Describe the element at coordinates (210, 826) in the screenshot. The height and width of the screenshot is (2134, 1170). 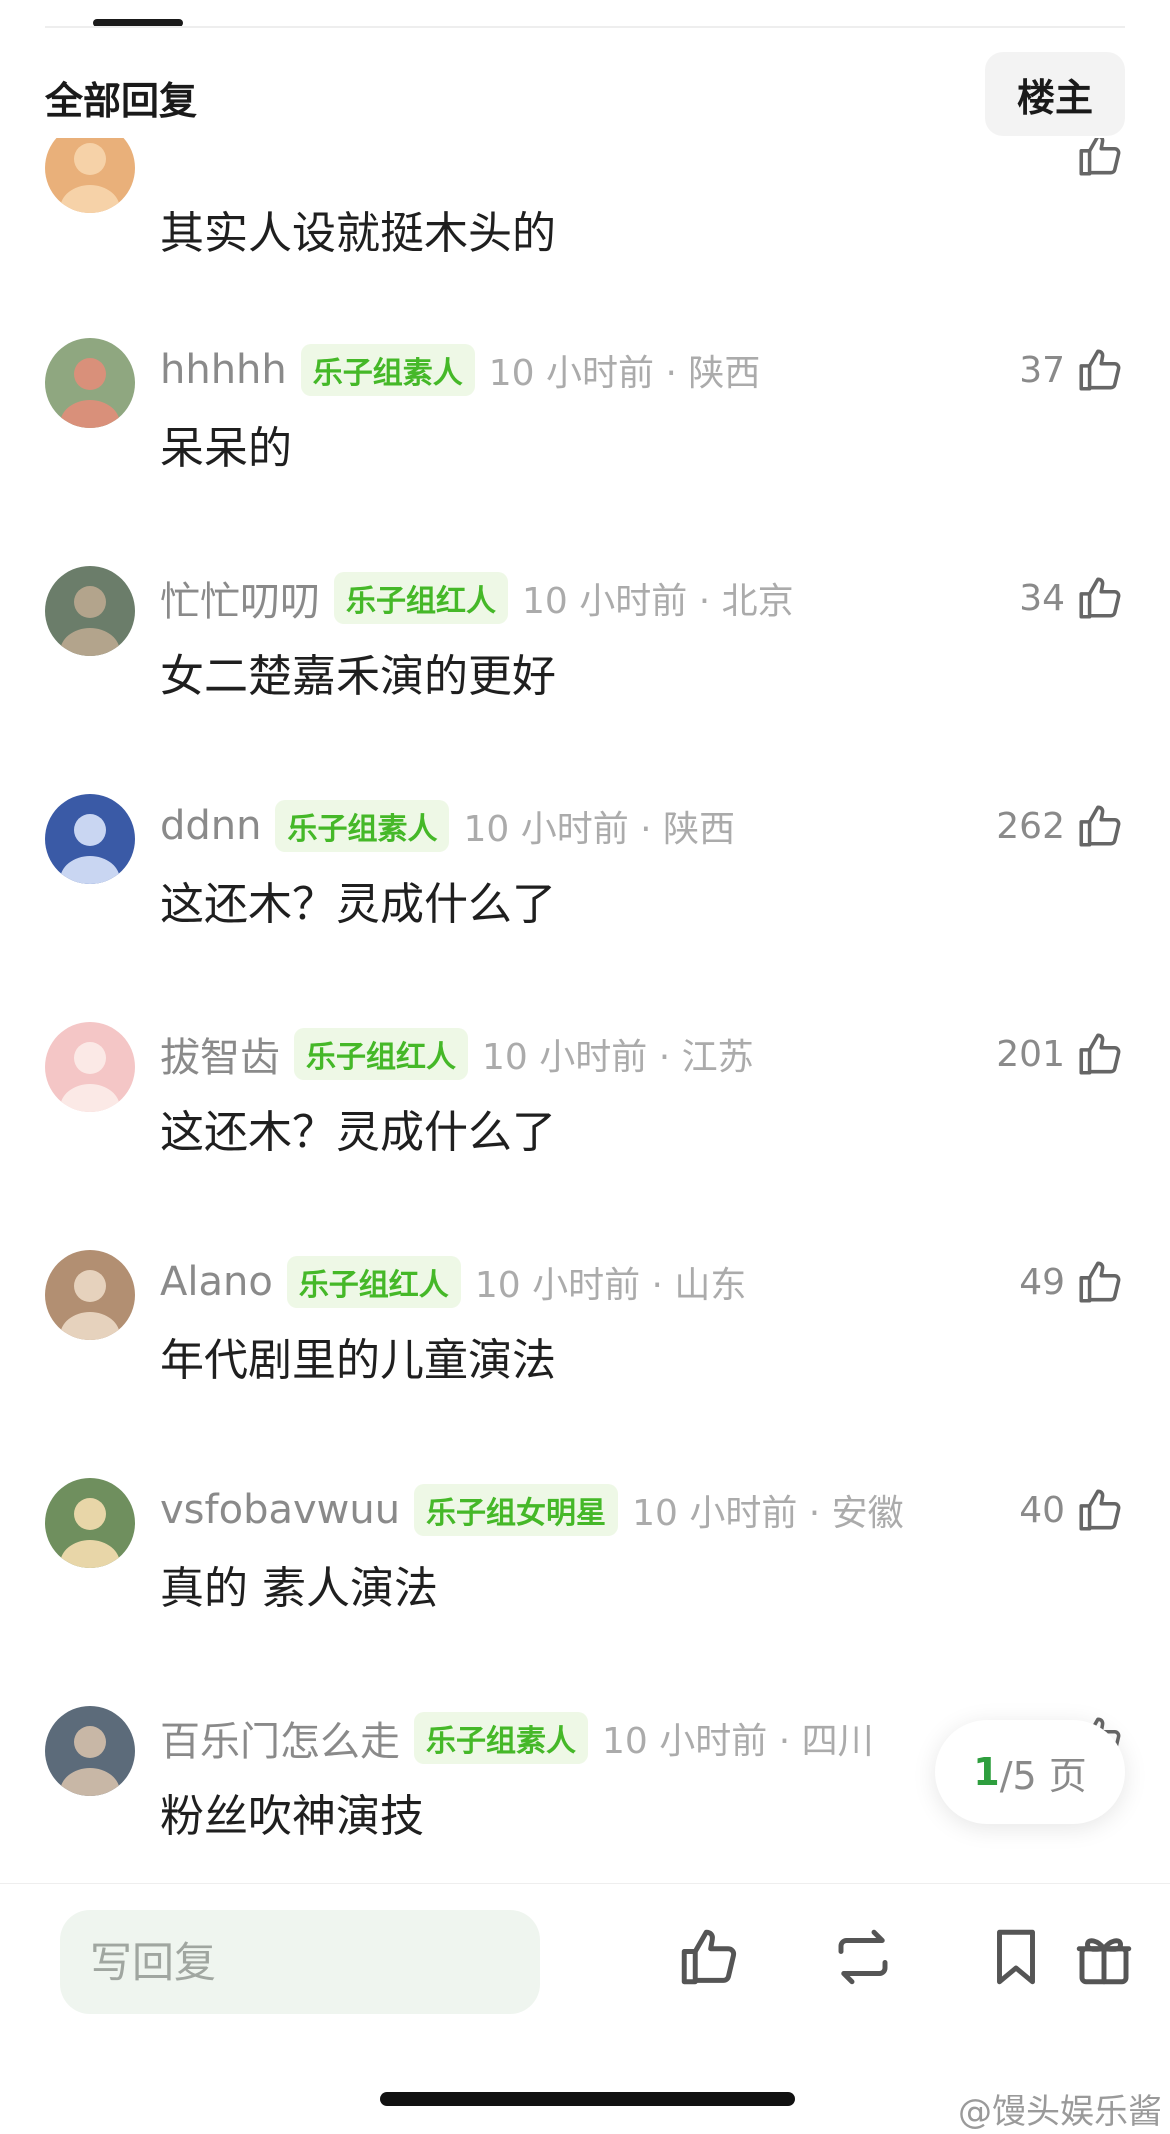
I see `username: ddnn` at that location.